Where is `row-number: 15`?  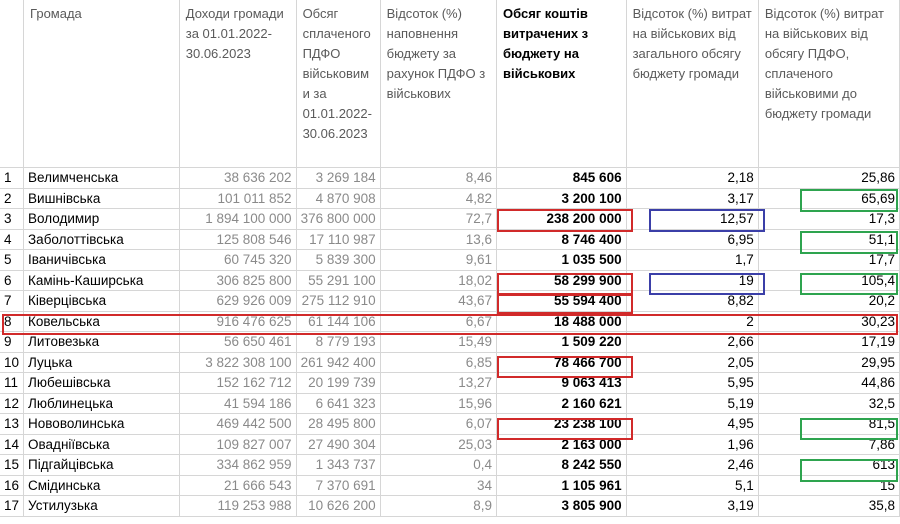
row-number: 15 is located at coordinates (12, 465).